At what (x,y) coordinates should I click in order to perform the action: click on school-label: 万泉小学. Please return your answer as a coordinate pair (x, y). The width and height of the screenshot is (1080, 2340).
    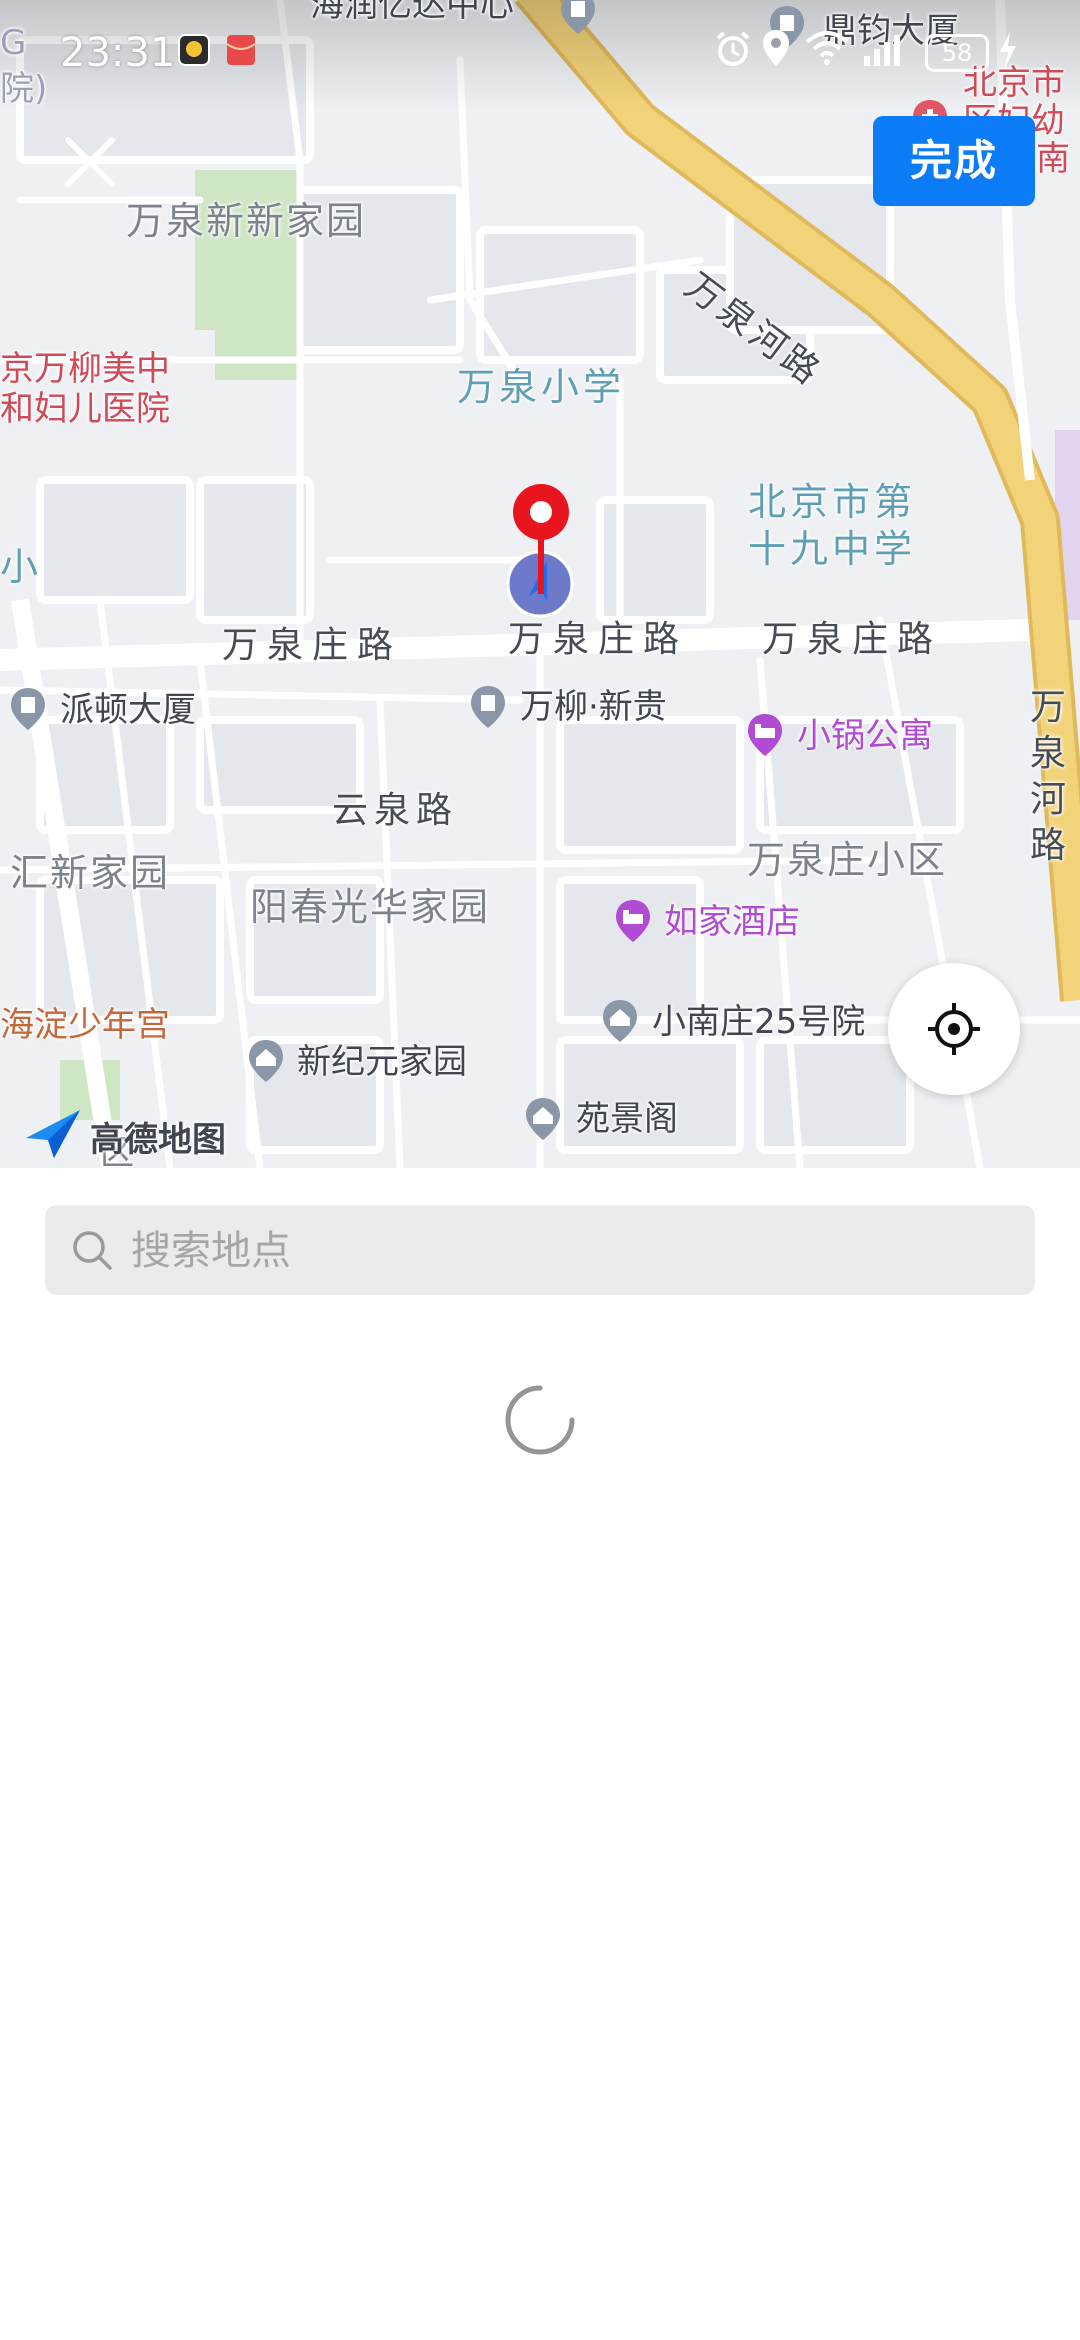
    Looking at the image, I should click on (541, 387).